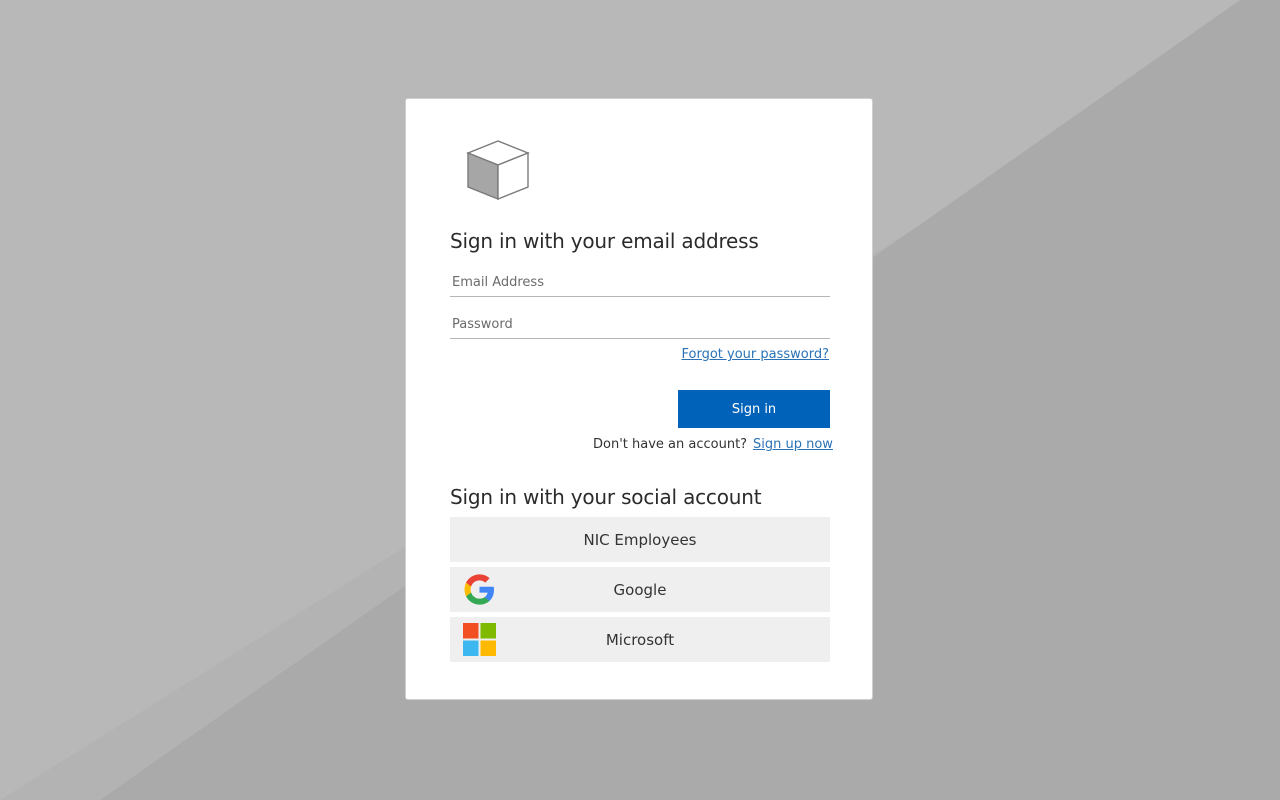  What do you see at coordinates (670, 444) in the screenshot?
I see `no-account-text: Don't have an account?` at bounding box center [670, 444].